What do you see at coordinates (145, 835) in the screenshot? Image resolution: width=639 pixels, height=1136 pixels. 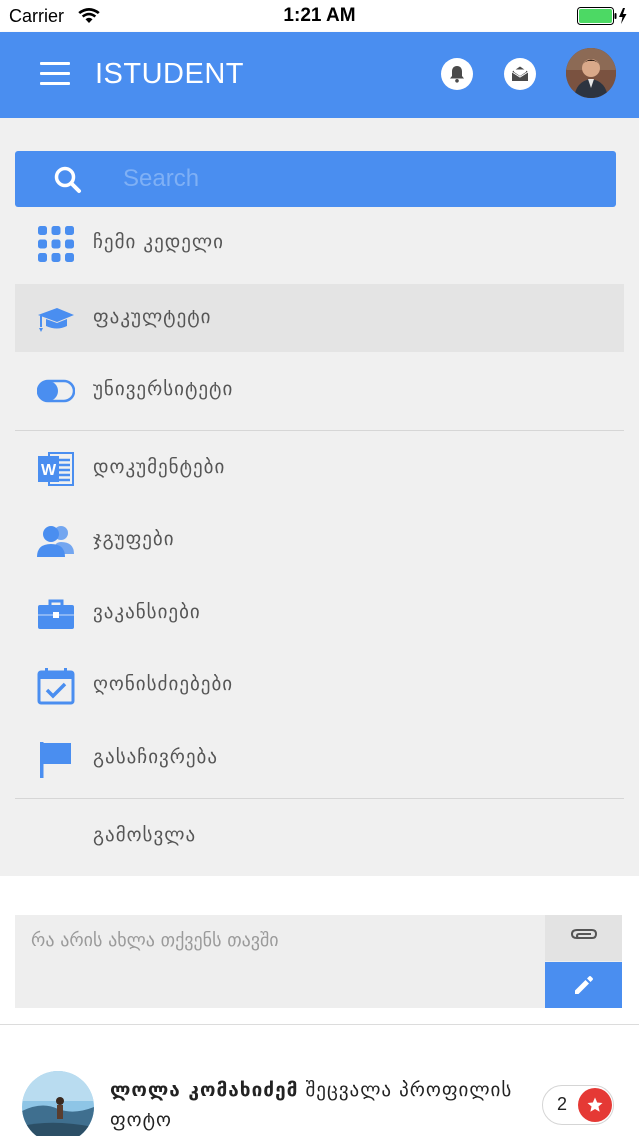 I see `logout-label: გამოსვლა` at bounding box center [145, 835].